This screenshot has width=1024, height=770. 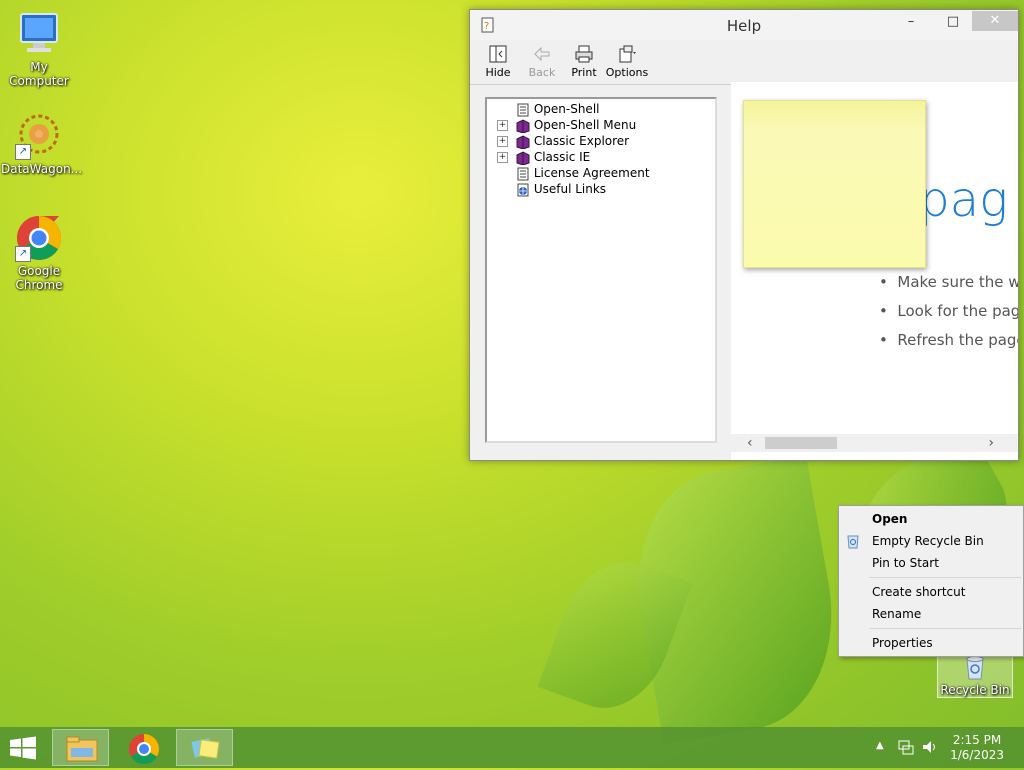 What do you see at coordinates (570, 189) in the screenshot?
I see `tree-item-label: Useful Links` at bounding box center [570, 189].